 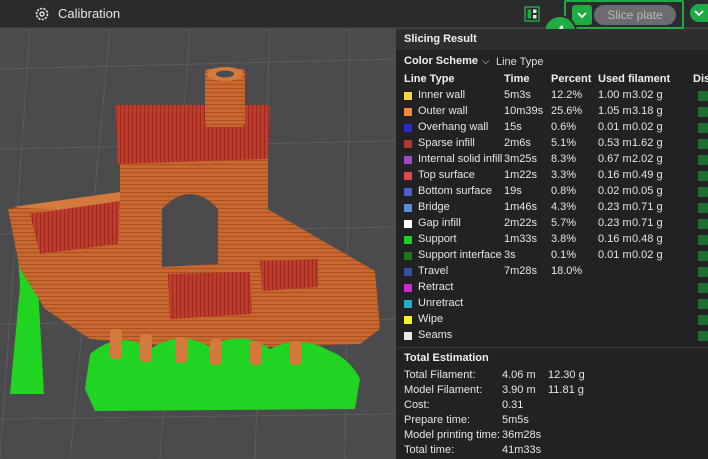 I want to click on total-estimation-title: Total Estimation, so click(x=446, y=358).